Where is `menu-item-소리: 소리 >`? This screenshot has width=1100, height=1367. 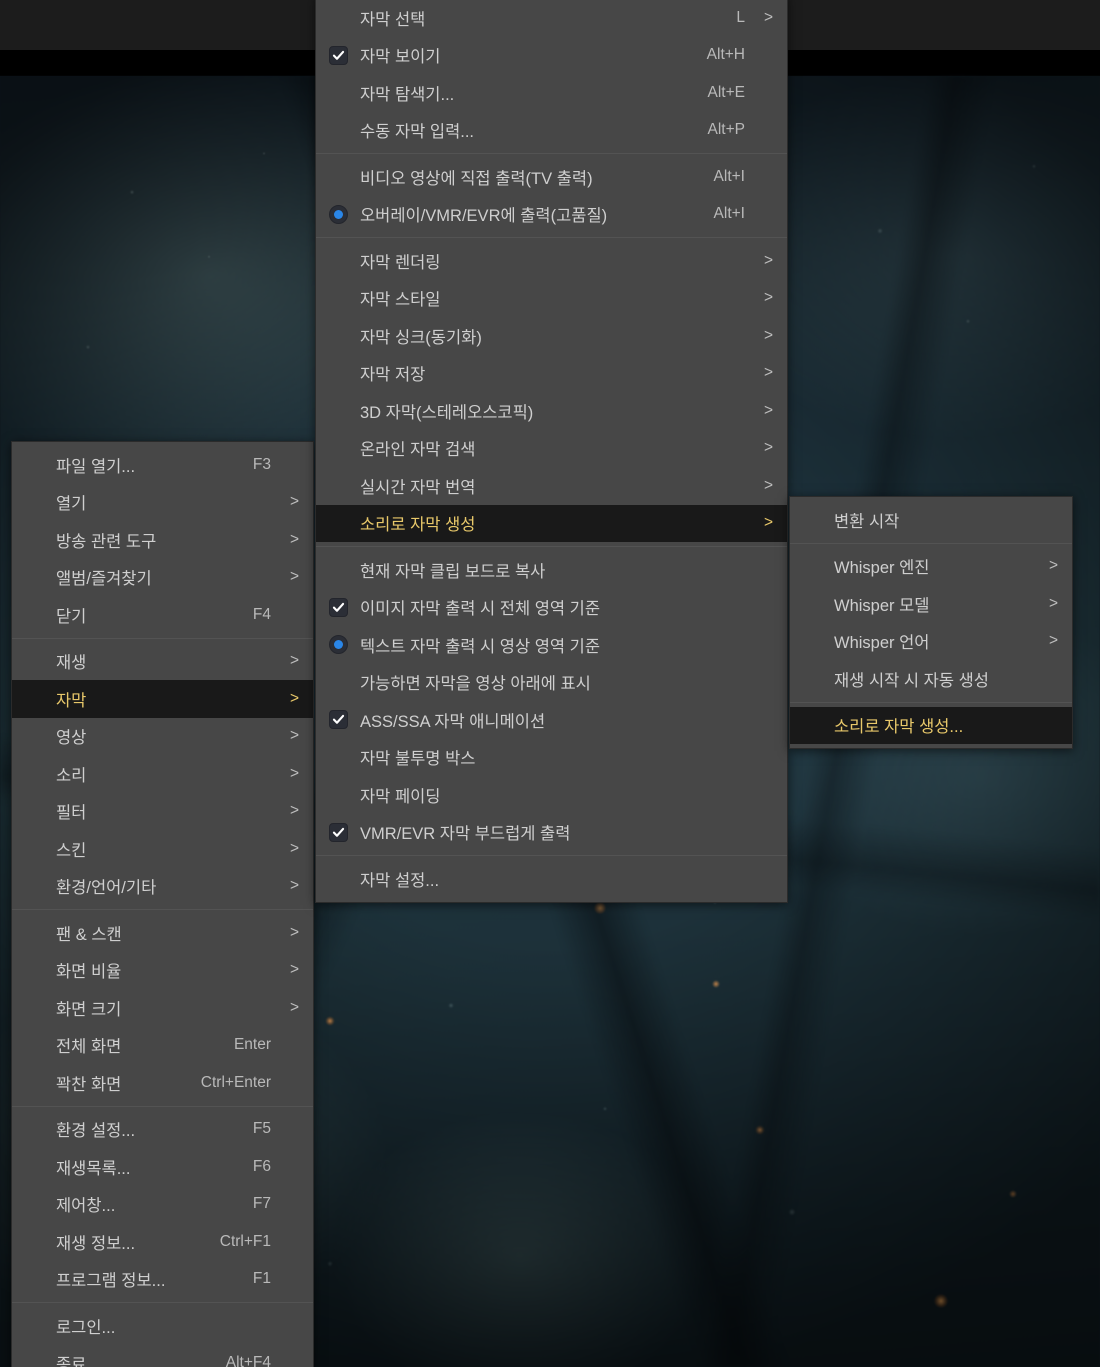
menu-item-소리: 소리 > is located at coordinates (162, 774).